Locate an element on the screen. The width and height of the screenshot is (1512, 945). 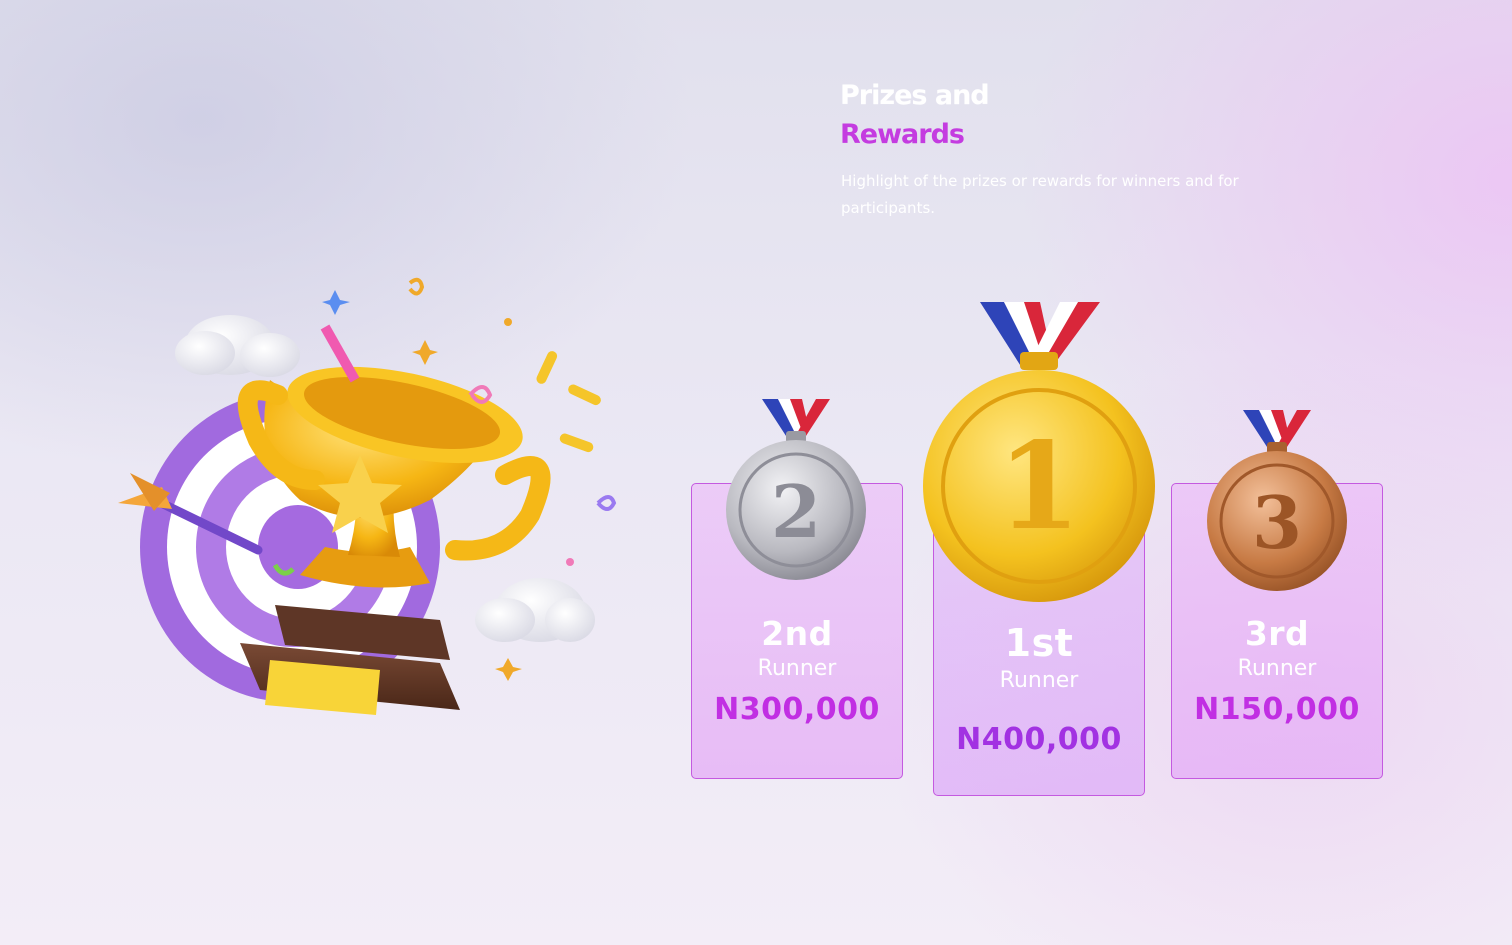
medal-number: 2 is located at coordinates (796, 511).